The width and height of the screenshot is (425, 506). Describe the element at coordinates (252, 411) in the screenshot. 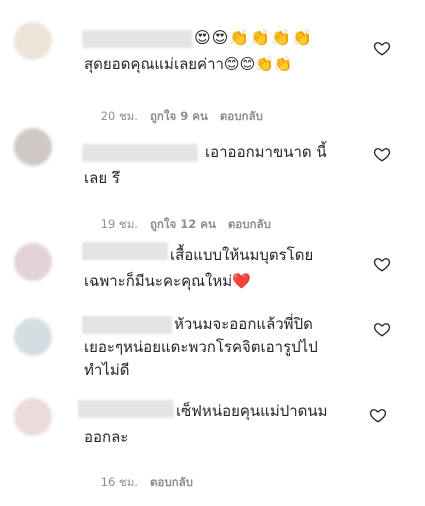

I see `comment-text-line1: เซ็ฟหน่อยคุนแม่ปาดนม` at that location.